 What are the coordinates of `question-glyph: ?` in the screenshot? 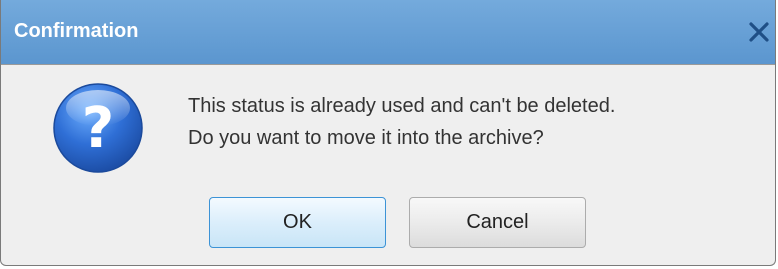 It's located at (98, 128).